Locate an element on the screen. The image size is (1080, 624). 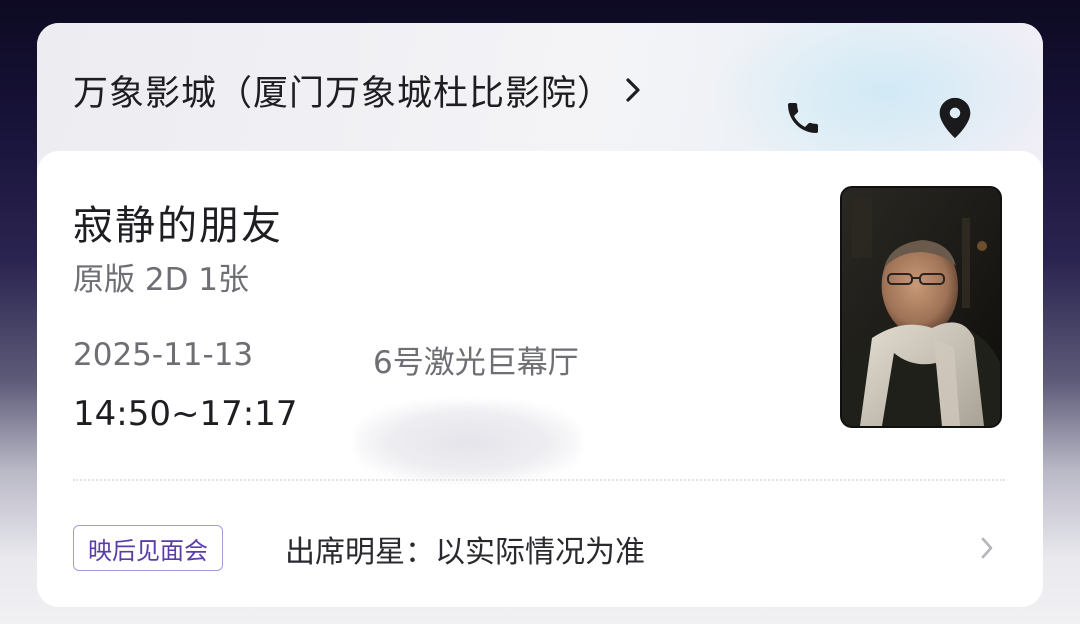
phone-icon is located at coordinates (803, 120).